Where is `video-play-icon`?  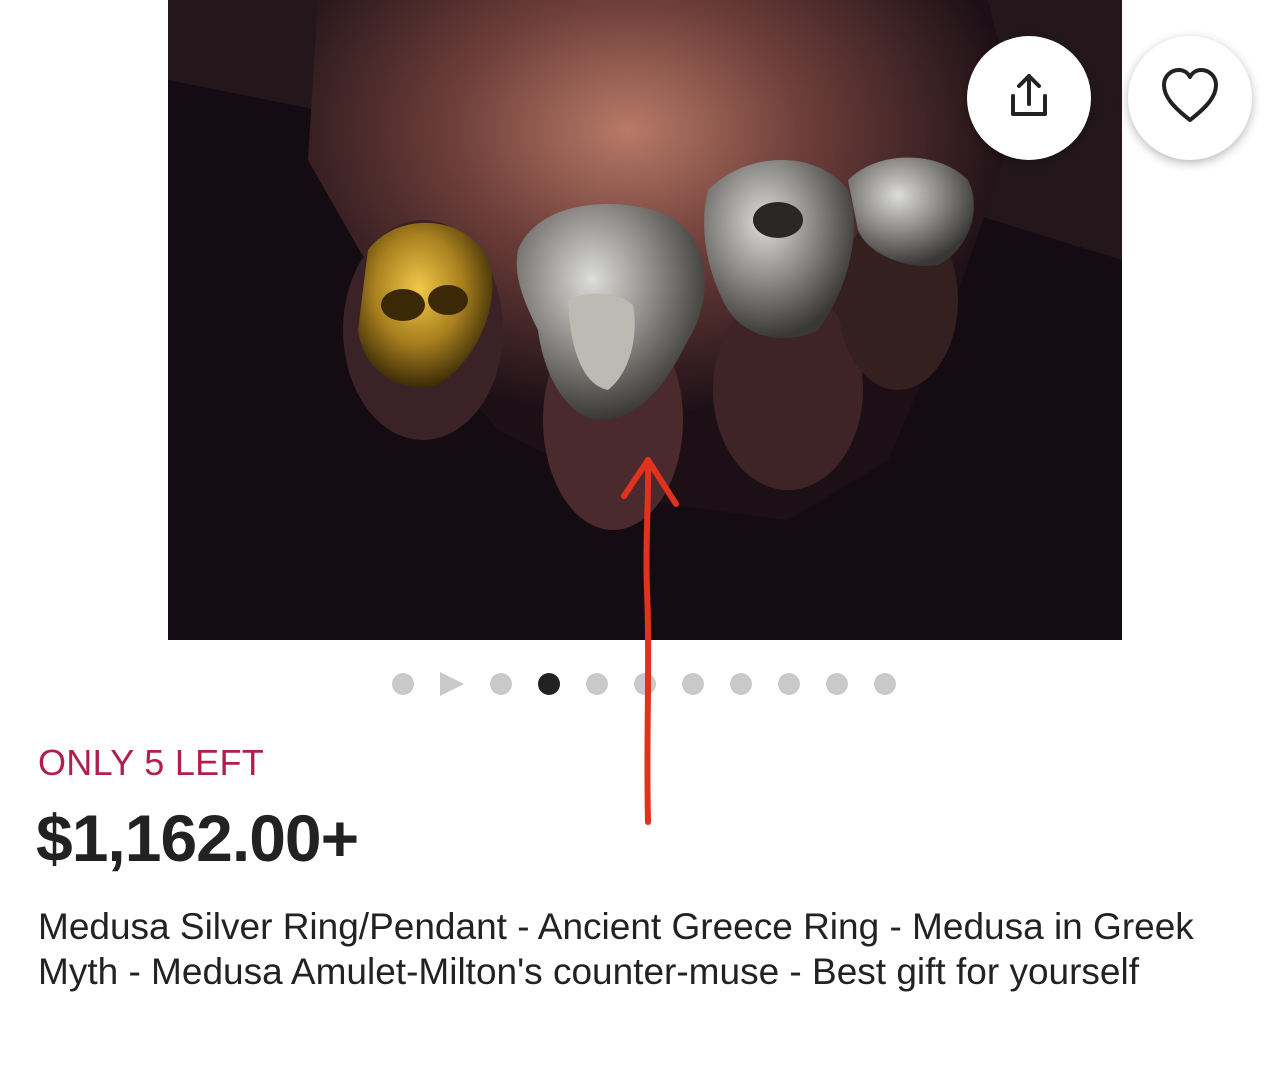
video-play-icon is located at coordinates (452, 684).